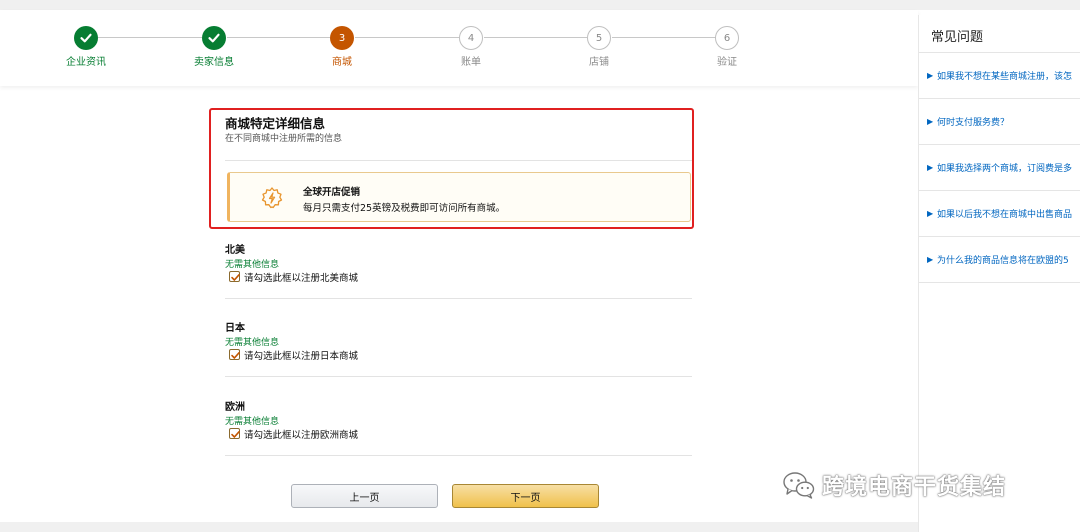 This screenshot has width=1080, height=532. What do you see at coordinates (235, 328) in the screenshot?
I see `region-name: 日本` at bounding box center [235, 328].